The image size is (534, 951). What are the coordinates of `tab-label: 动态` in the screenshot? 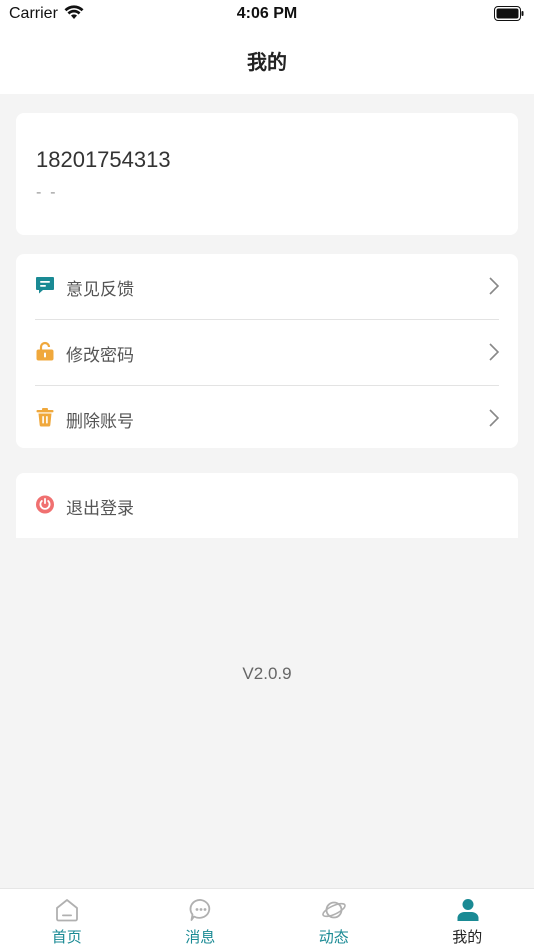 It's located at (334, 936).